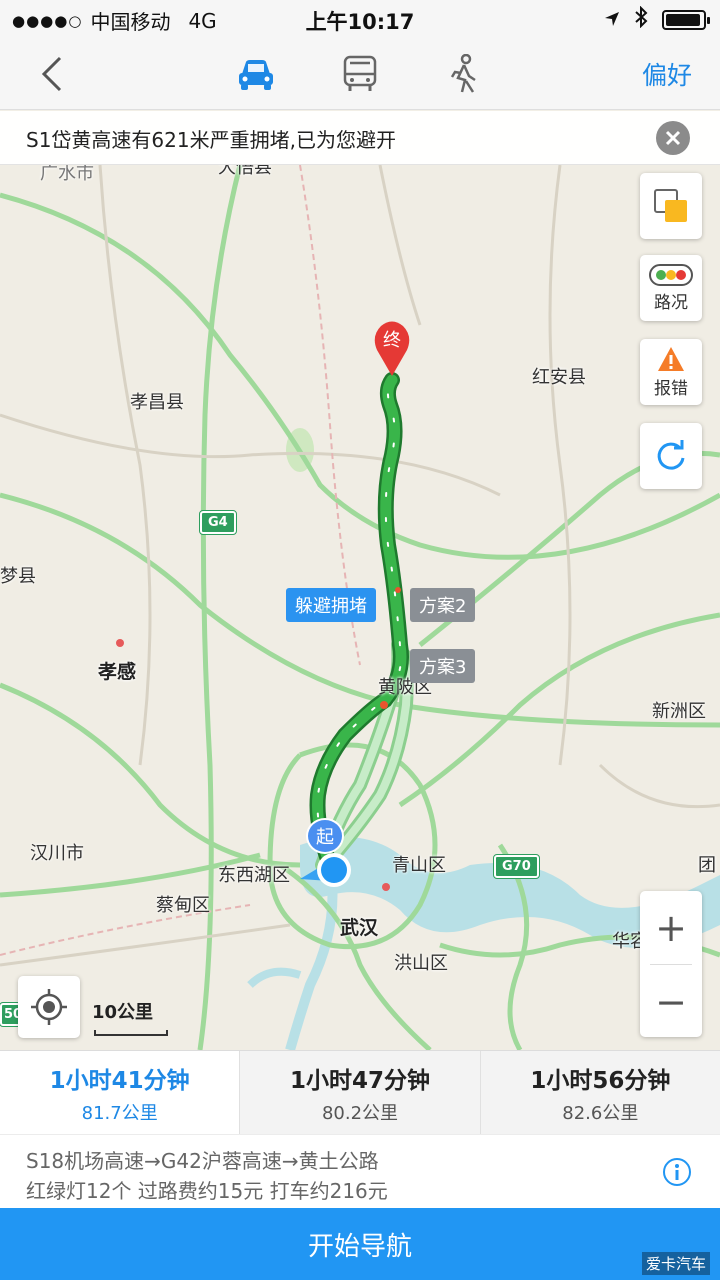 This screenshot has height=1280, width=720. What do you see at coordinates (57, 853) in the screenshot?
I see `map-label-hanchuan: 汉川市` at bounding box center [57, 853].